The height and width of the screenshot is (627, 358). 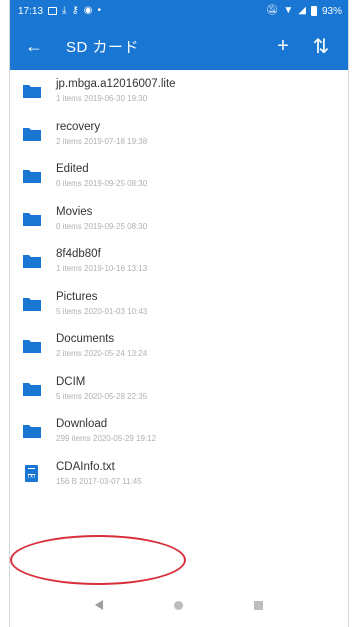 What do you see at coordinates (101, 219) in the screenshot?
I see `item-text: Movies 0 items 2019-09-25 08:30` at bounding box center [101, 219].